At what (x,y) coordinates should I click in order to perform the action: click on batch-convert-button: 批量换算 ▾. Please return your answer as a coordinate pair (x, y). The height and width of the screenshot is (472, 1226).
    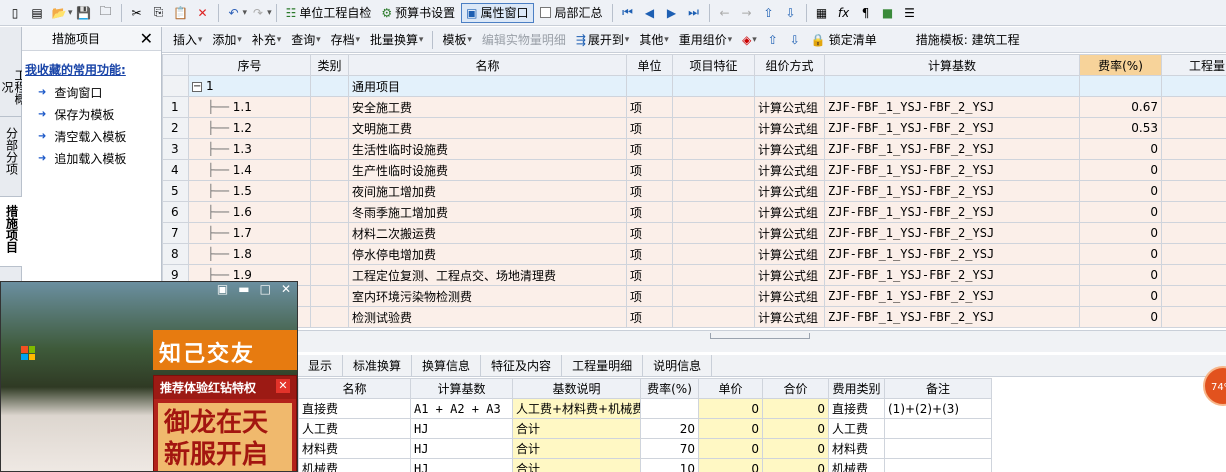
    Looking at the image, I should click on (396, 40).